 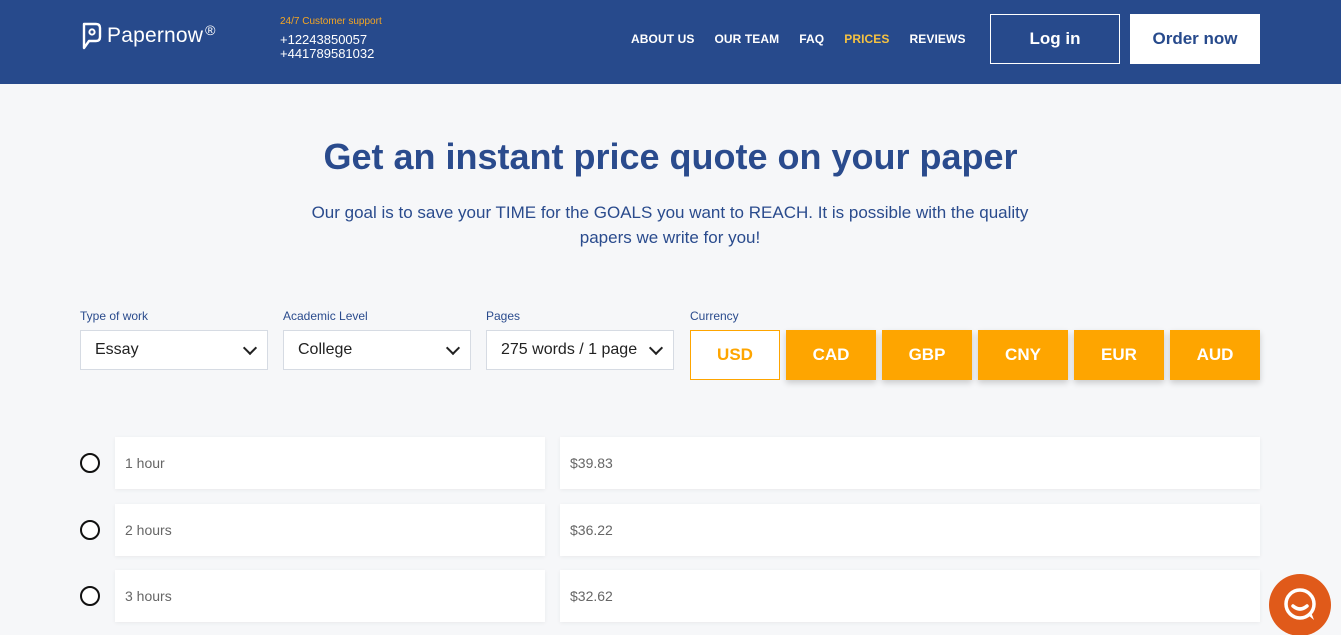 I want to click on price-row: 3 hours $32.62, so click(x=670, y=596).